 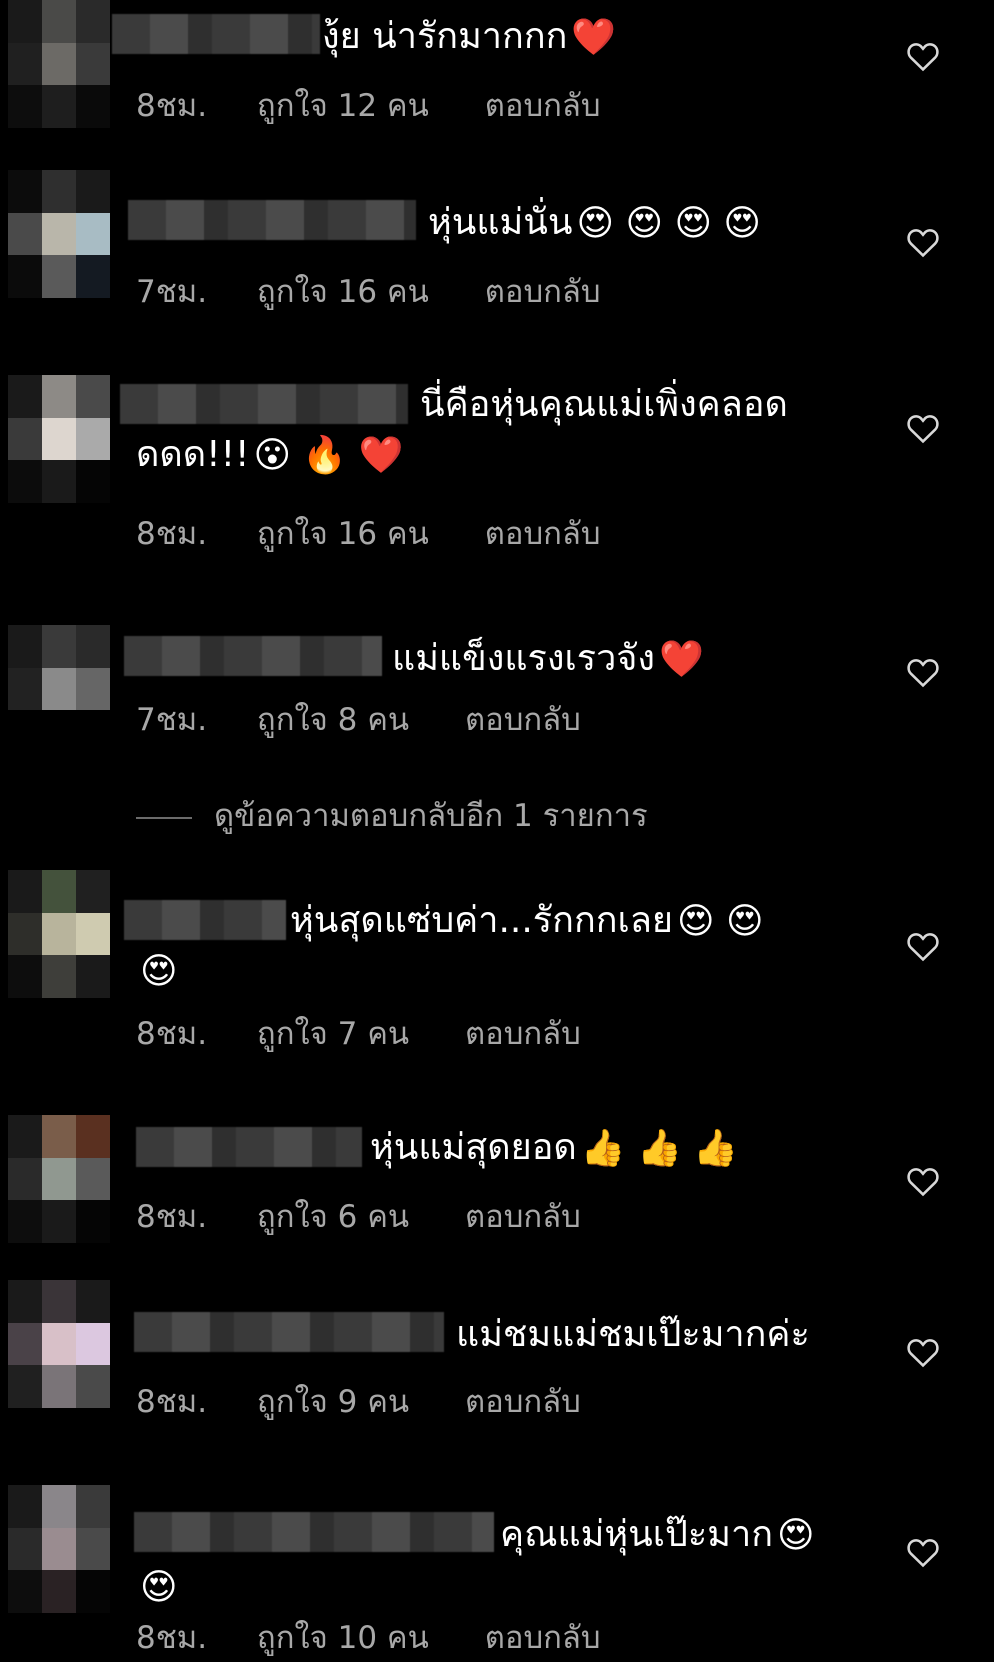 What do you see at coordinates (633, 1334) in the screenshot?
I see `comment-text: แม่ชมแม่ชมเป๊ะมากค่ะ` at bounding box center [633, 1334].